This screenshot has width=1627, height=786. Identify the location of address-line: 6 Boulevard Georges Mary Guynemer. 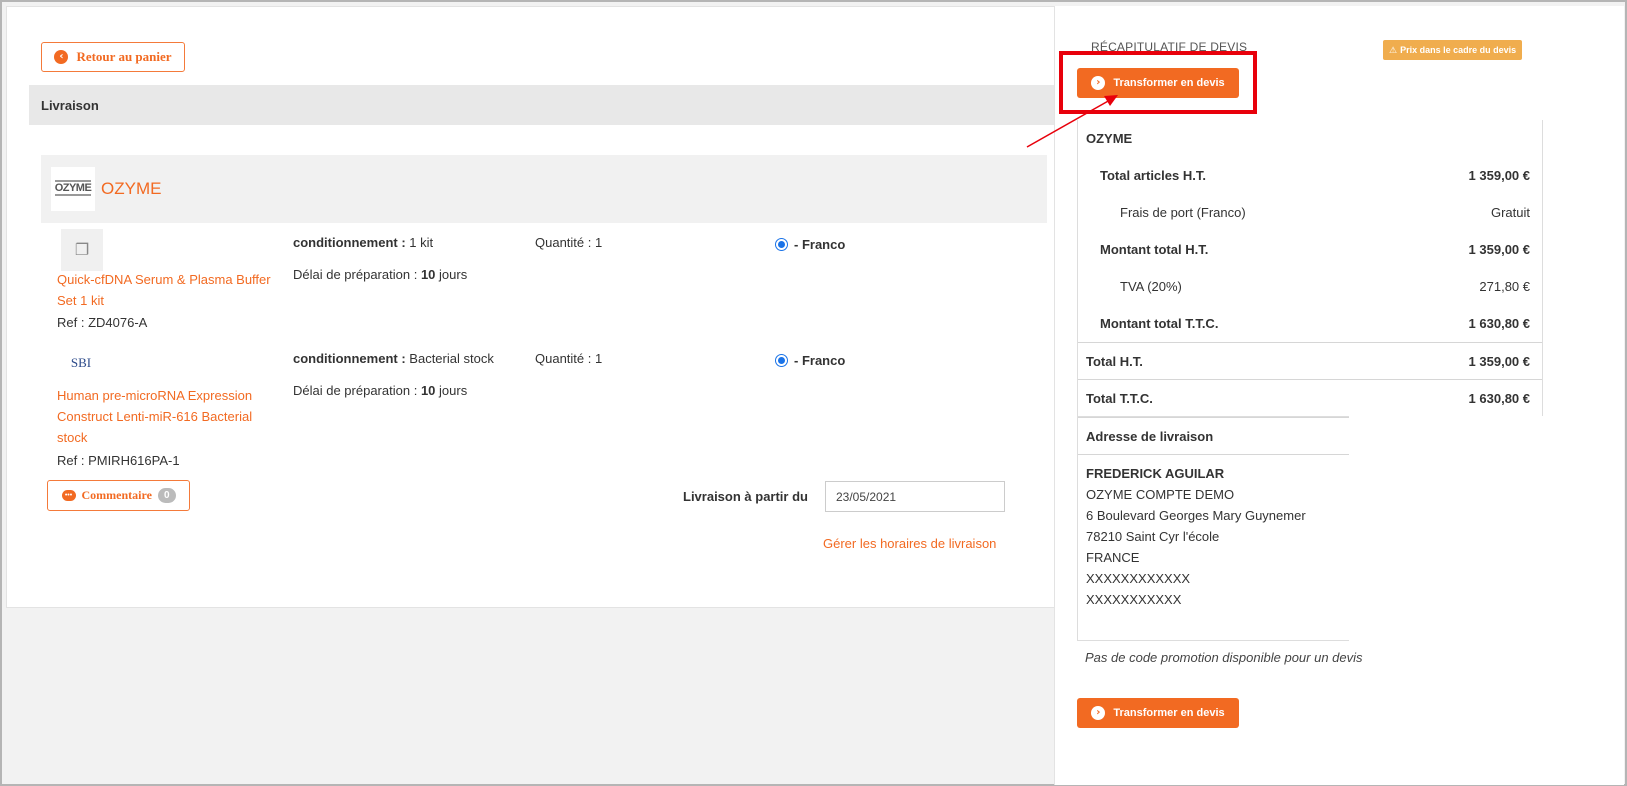
(1196, 515).